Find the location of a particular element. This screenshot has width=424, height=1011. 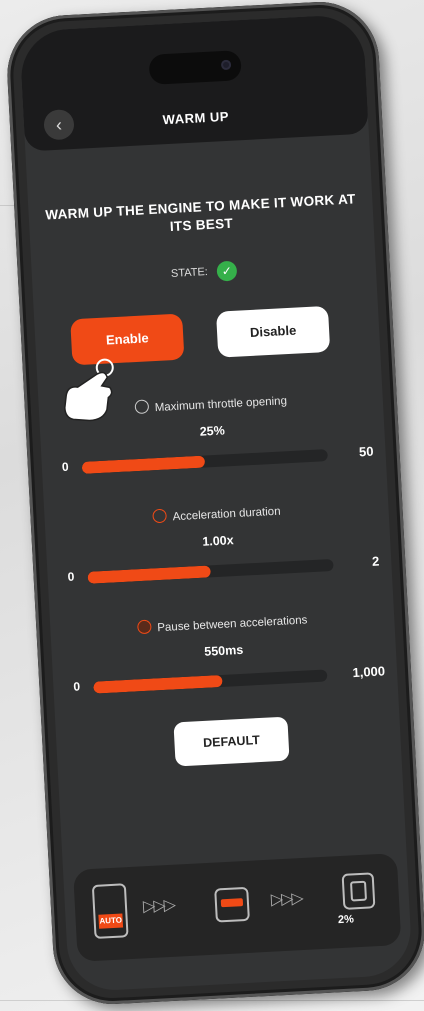

default-button: DEFAULT is located at coordinates (231, 741).